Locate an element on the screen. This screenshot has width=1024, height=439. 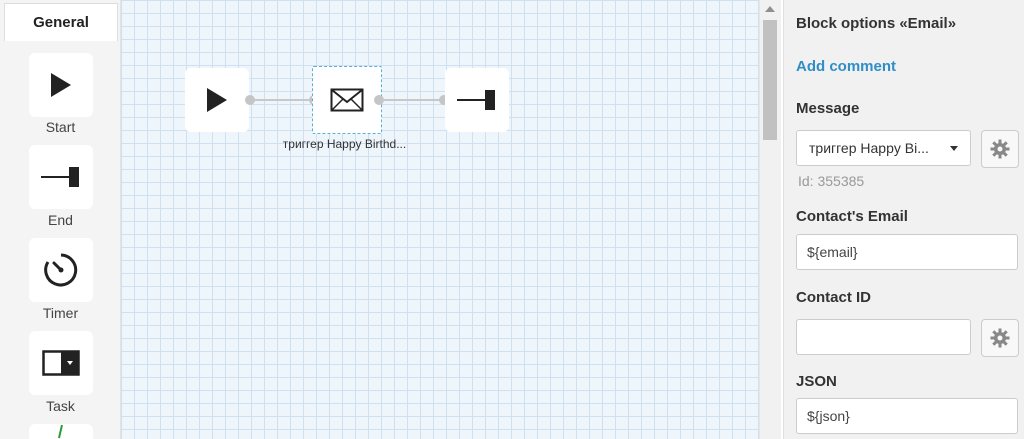
palette-tile-partial is located at coordinates (61, 431).